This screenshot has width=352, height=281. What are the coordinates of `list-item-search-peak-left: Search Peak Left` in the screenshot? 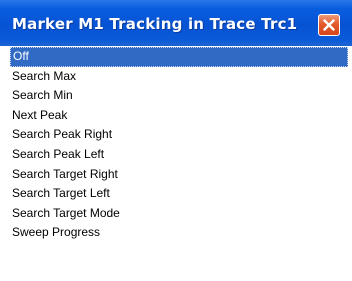 It's located at (180, 155).